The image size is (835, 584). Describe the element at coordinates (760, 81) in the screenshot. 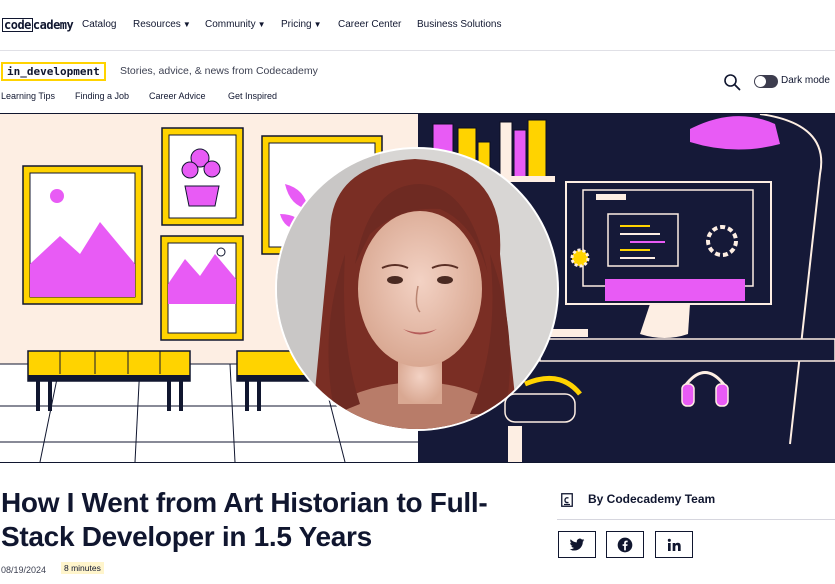

I see `toggle-knob` at that location.